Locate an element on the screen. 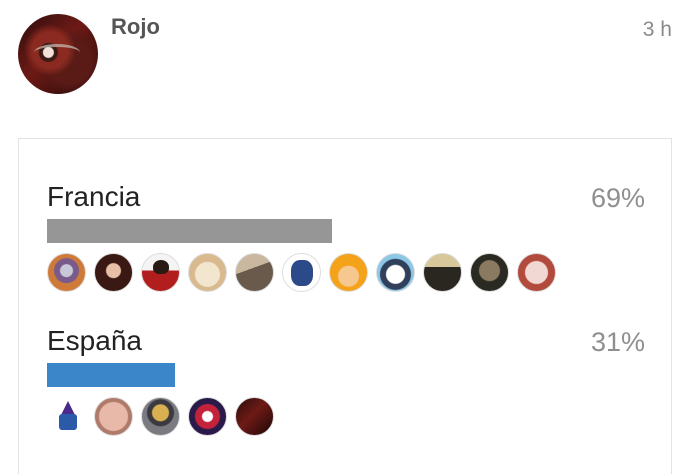  poll-option-percent: 69% is located at coordinates (617, 198).